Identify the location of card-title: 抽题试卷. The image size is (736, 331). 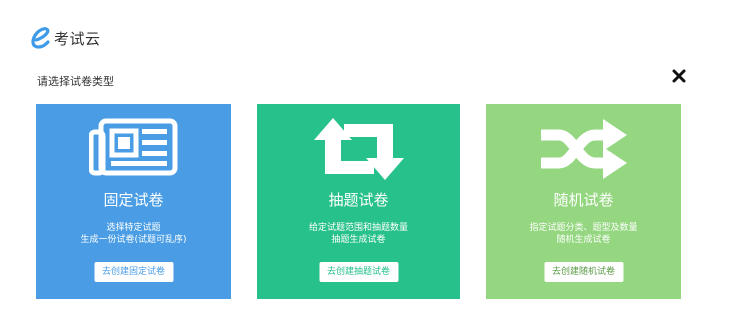
(358, 200).